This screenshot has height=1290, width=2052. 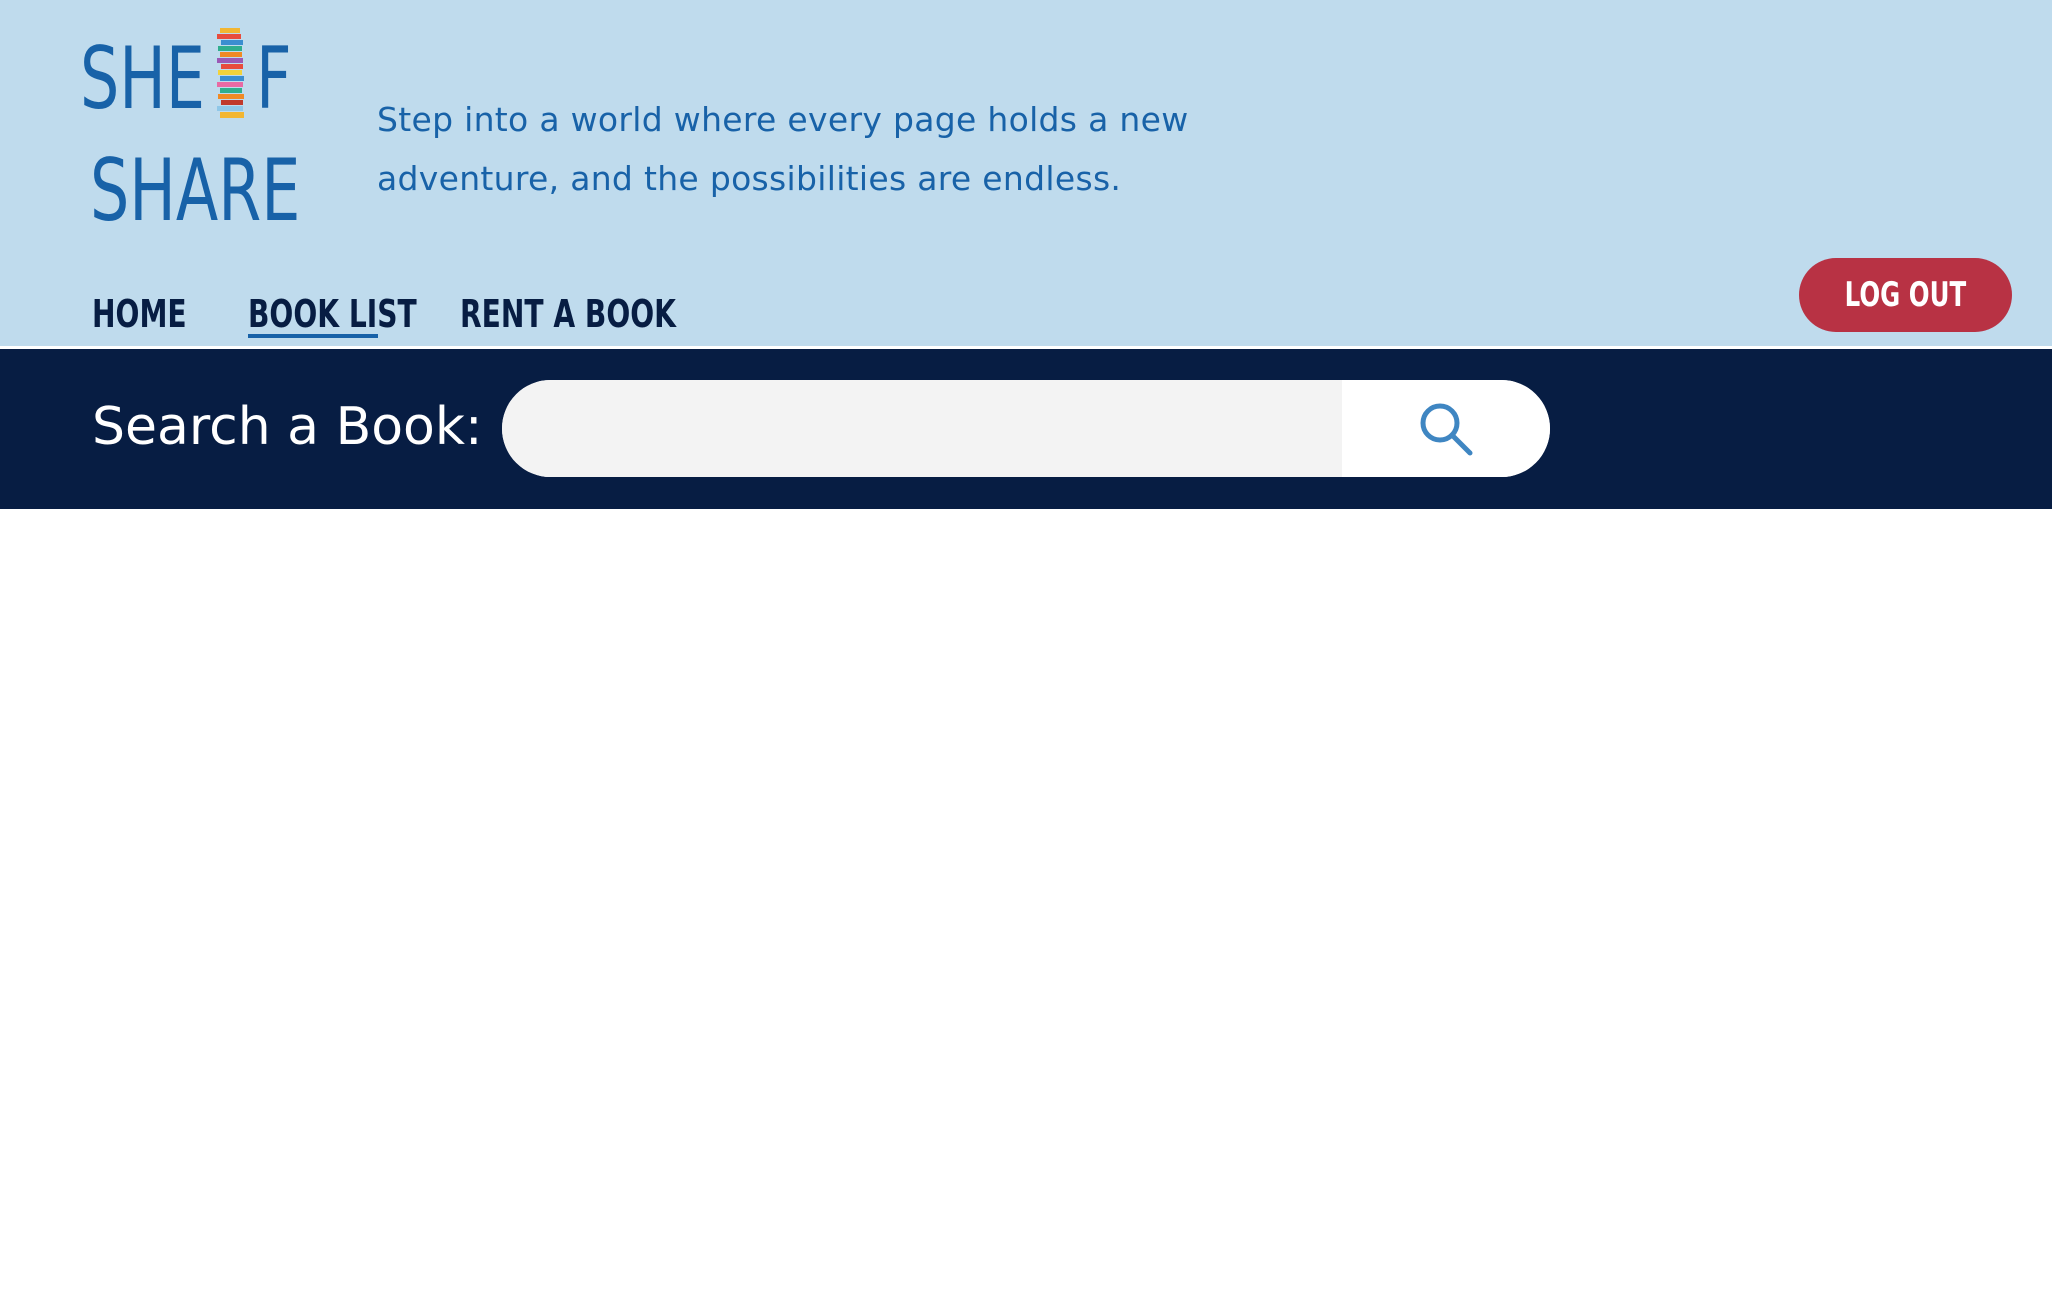 I want to click on nav-item-home: HOME, so click(x=139, y=314).